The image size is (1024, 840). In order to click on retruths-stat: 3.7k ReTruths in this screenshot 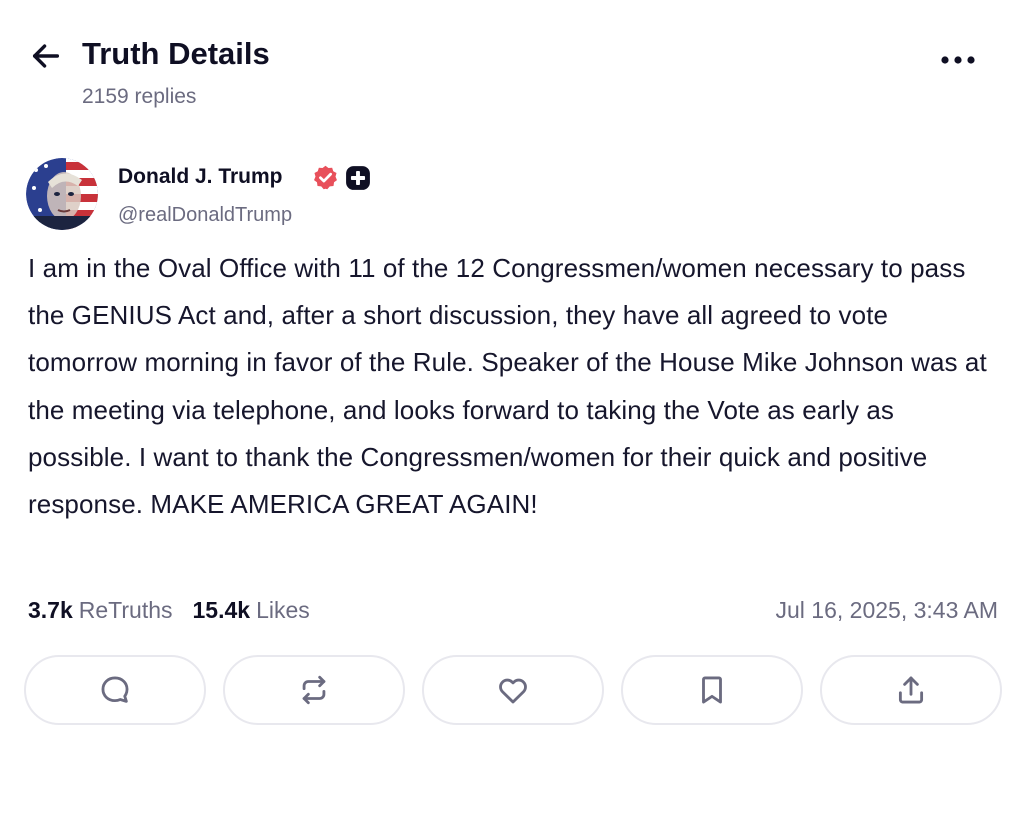, I will do `click(100, 610)`.